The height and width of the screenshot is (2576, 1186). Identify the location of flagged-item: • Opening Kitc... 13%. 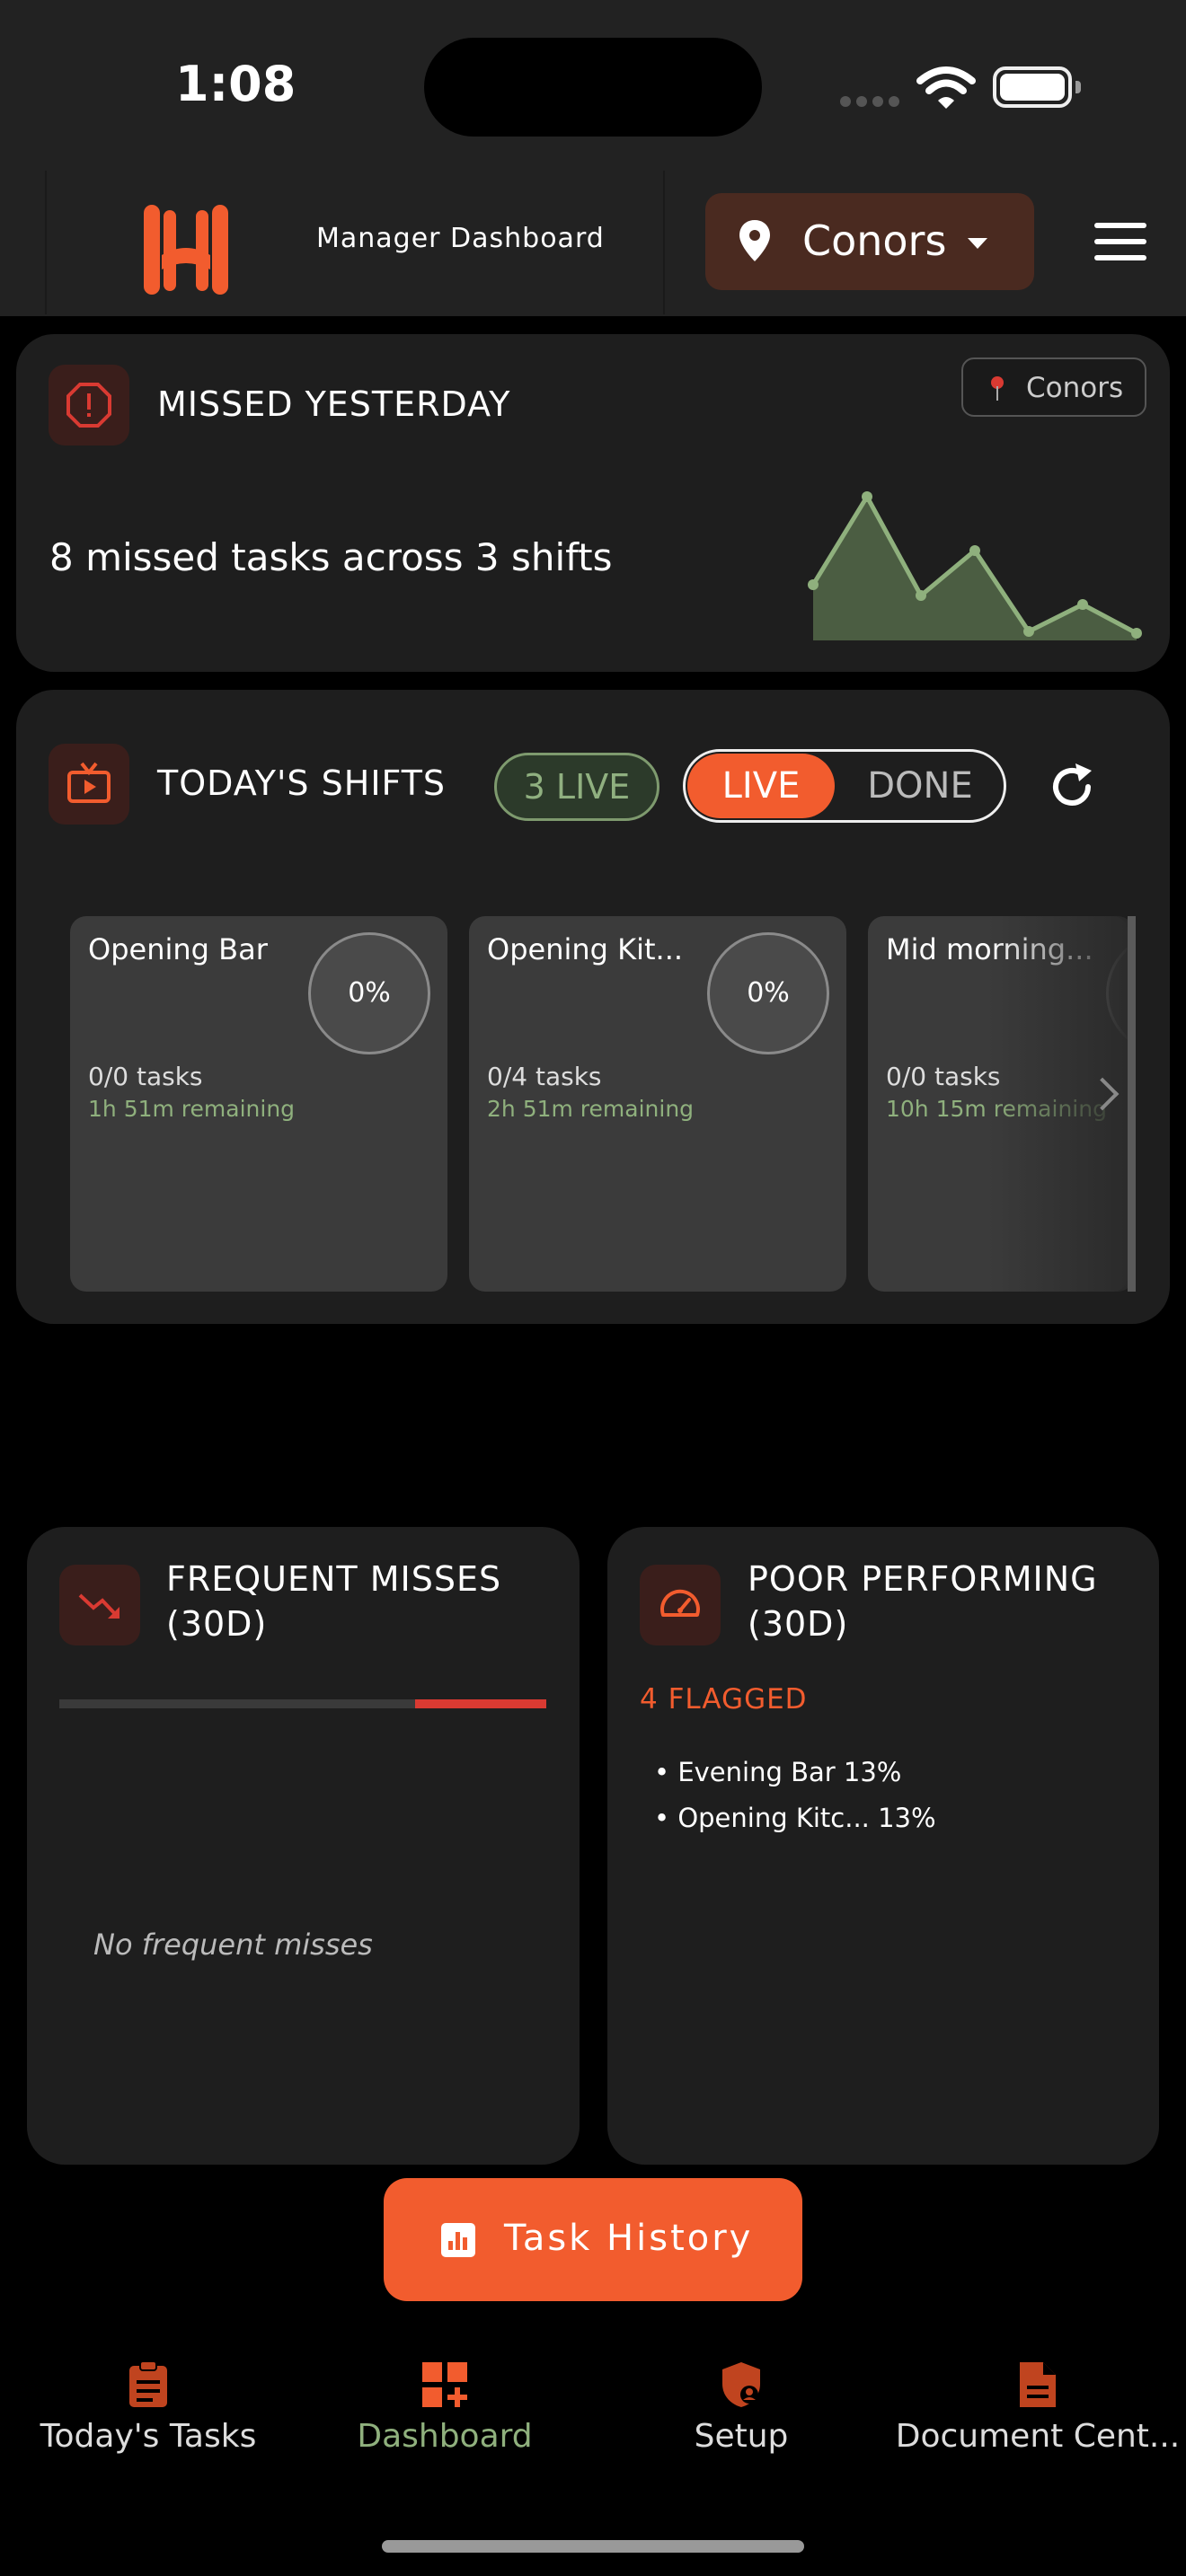
(795, 1818).